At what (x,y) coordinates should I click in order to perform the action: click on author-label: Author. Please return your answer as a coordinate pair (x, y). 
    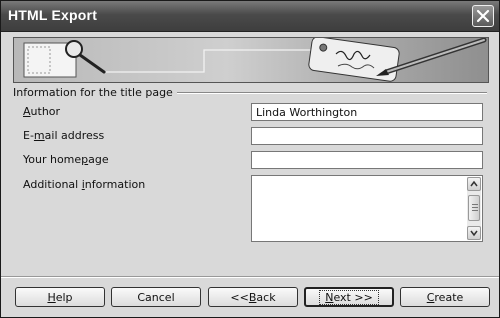
    Looking at the image, I should click on (42, 111).